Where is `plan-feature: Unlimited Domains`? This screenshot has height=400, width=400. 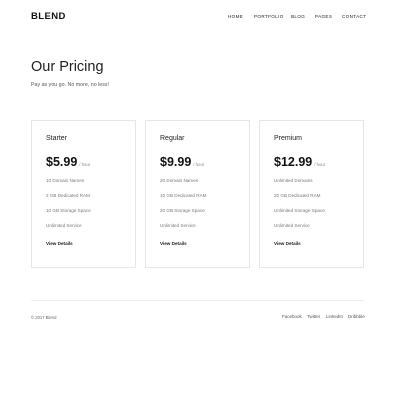 plan-feature: Unlimited Domains is located at coordinates (293, 180).